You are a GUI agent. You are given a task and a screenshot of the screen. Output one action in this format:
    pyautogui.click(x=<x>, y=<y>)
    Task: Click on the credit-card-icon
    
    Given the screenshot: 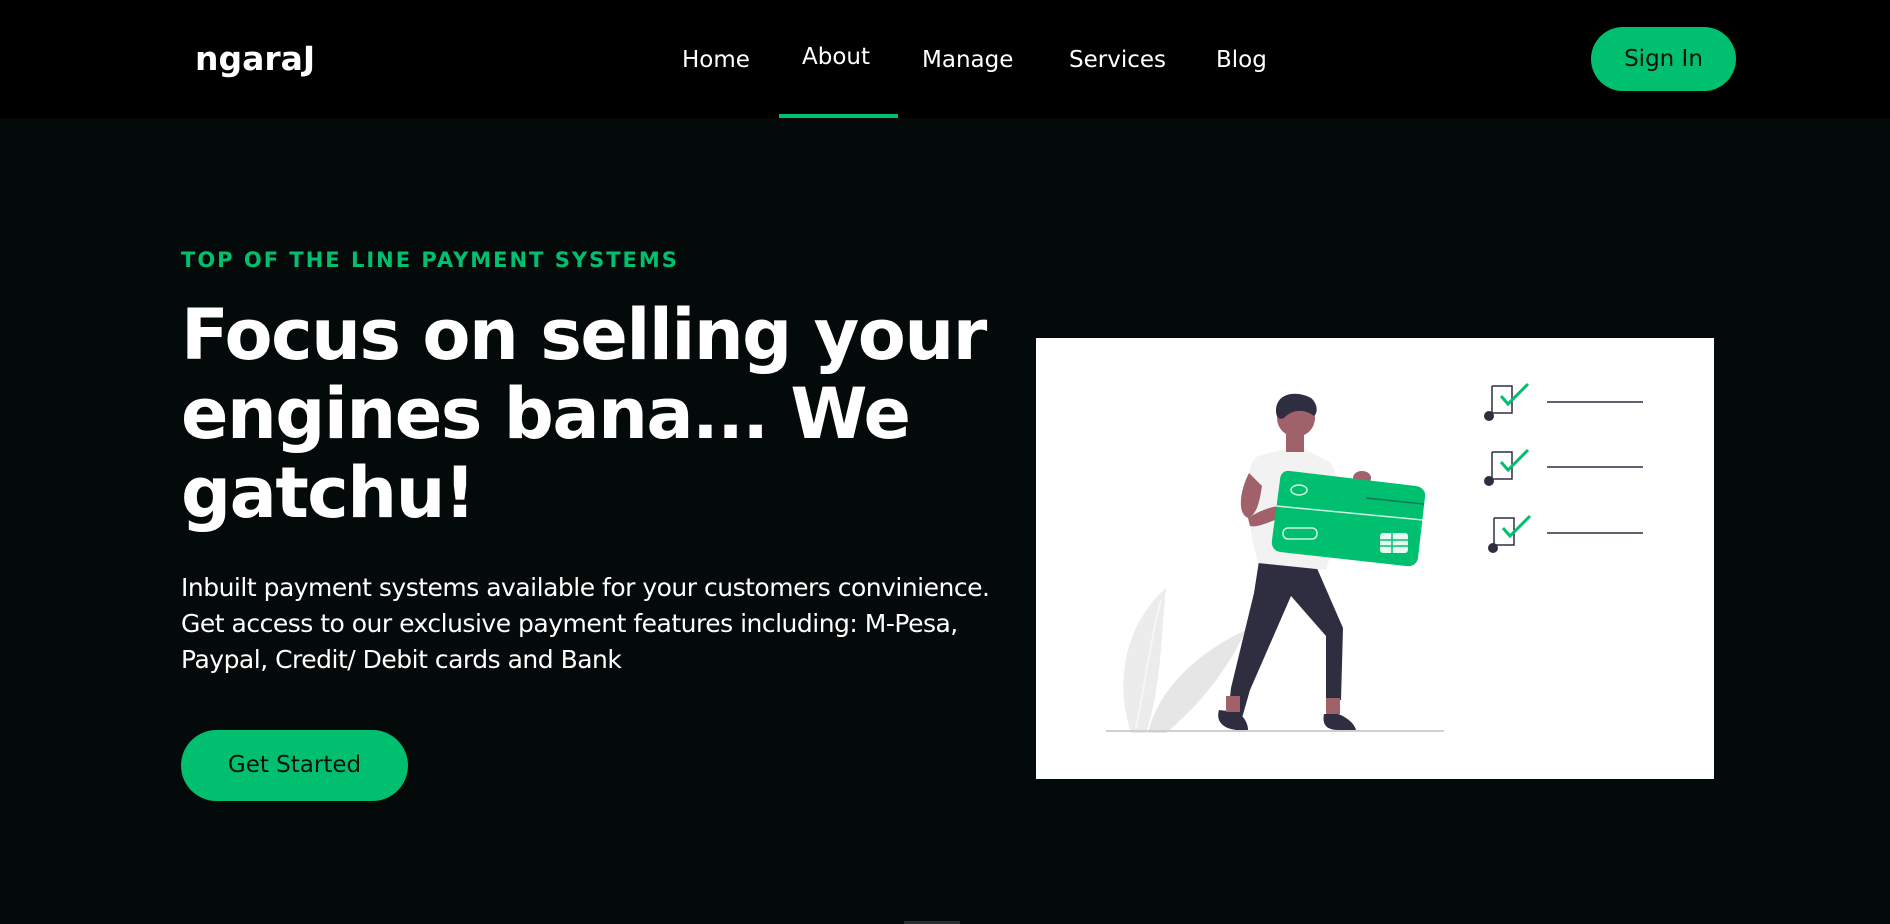 What is the action you would take?
    pyautogui.click(x=1348, y=518)
    